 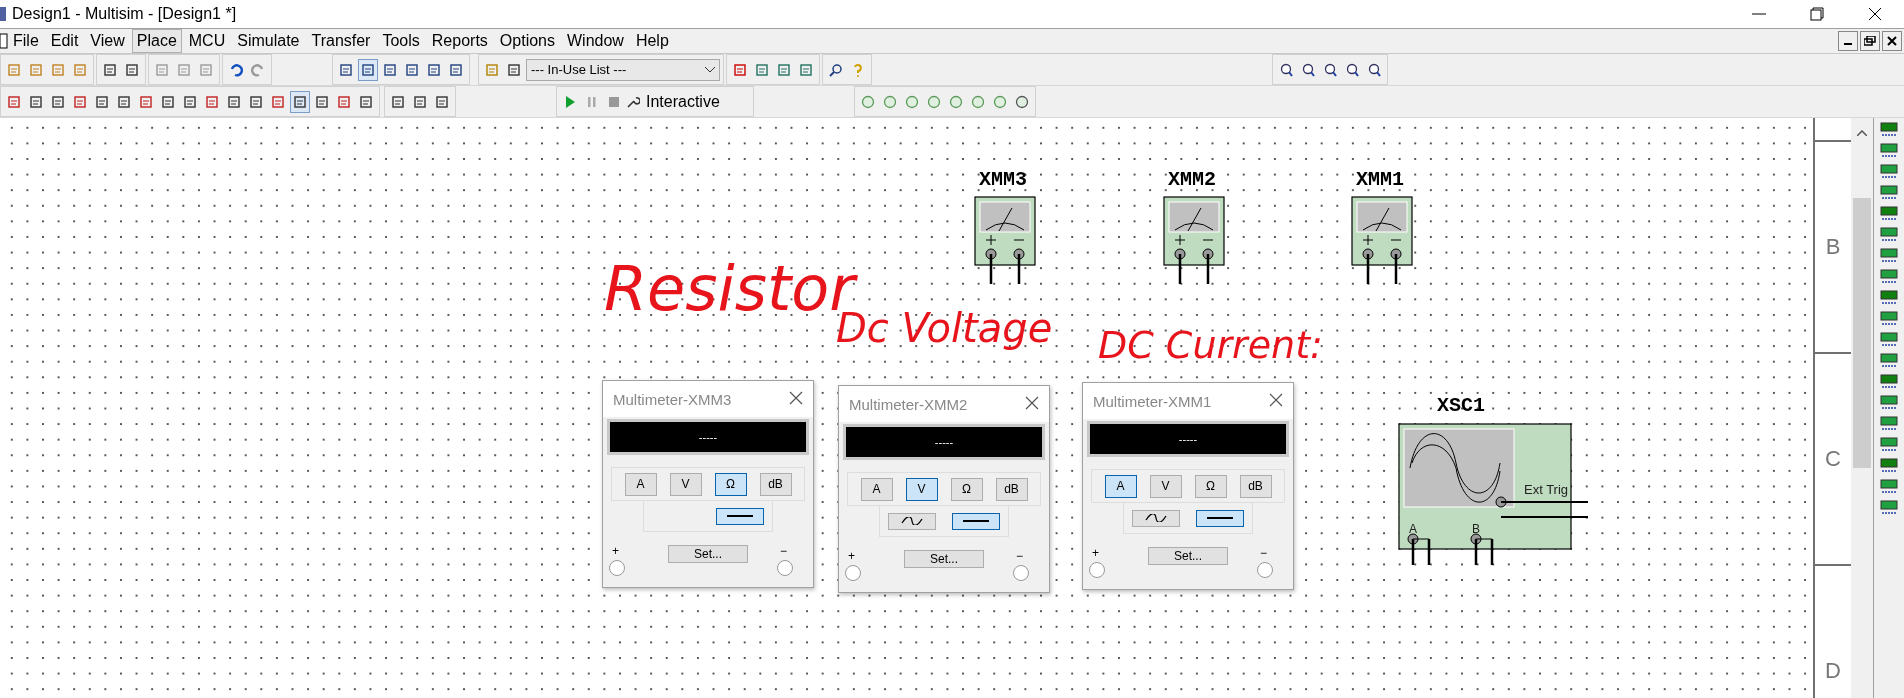 I want to click on menu-item: View, so click(x=107, y=41).